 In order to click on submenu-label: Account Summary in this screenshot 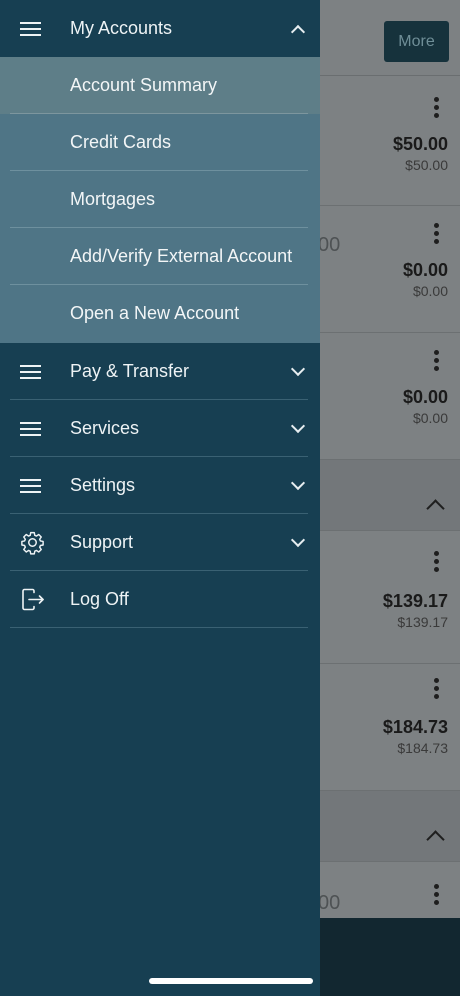, I will do `click(144, 85)`.